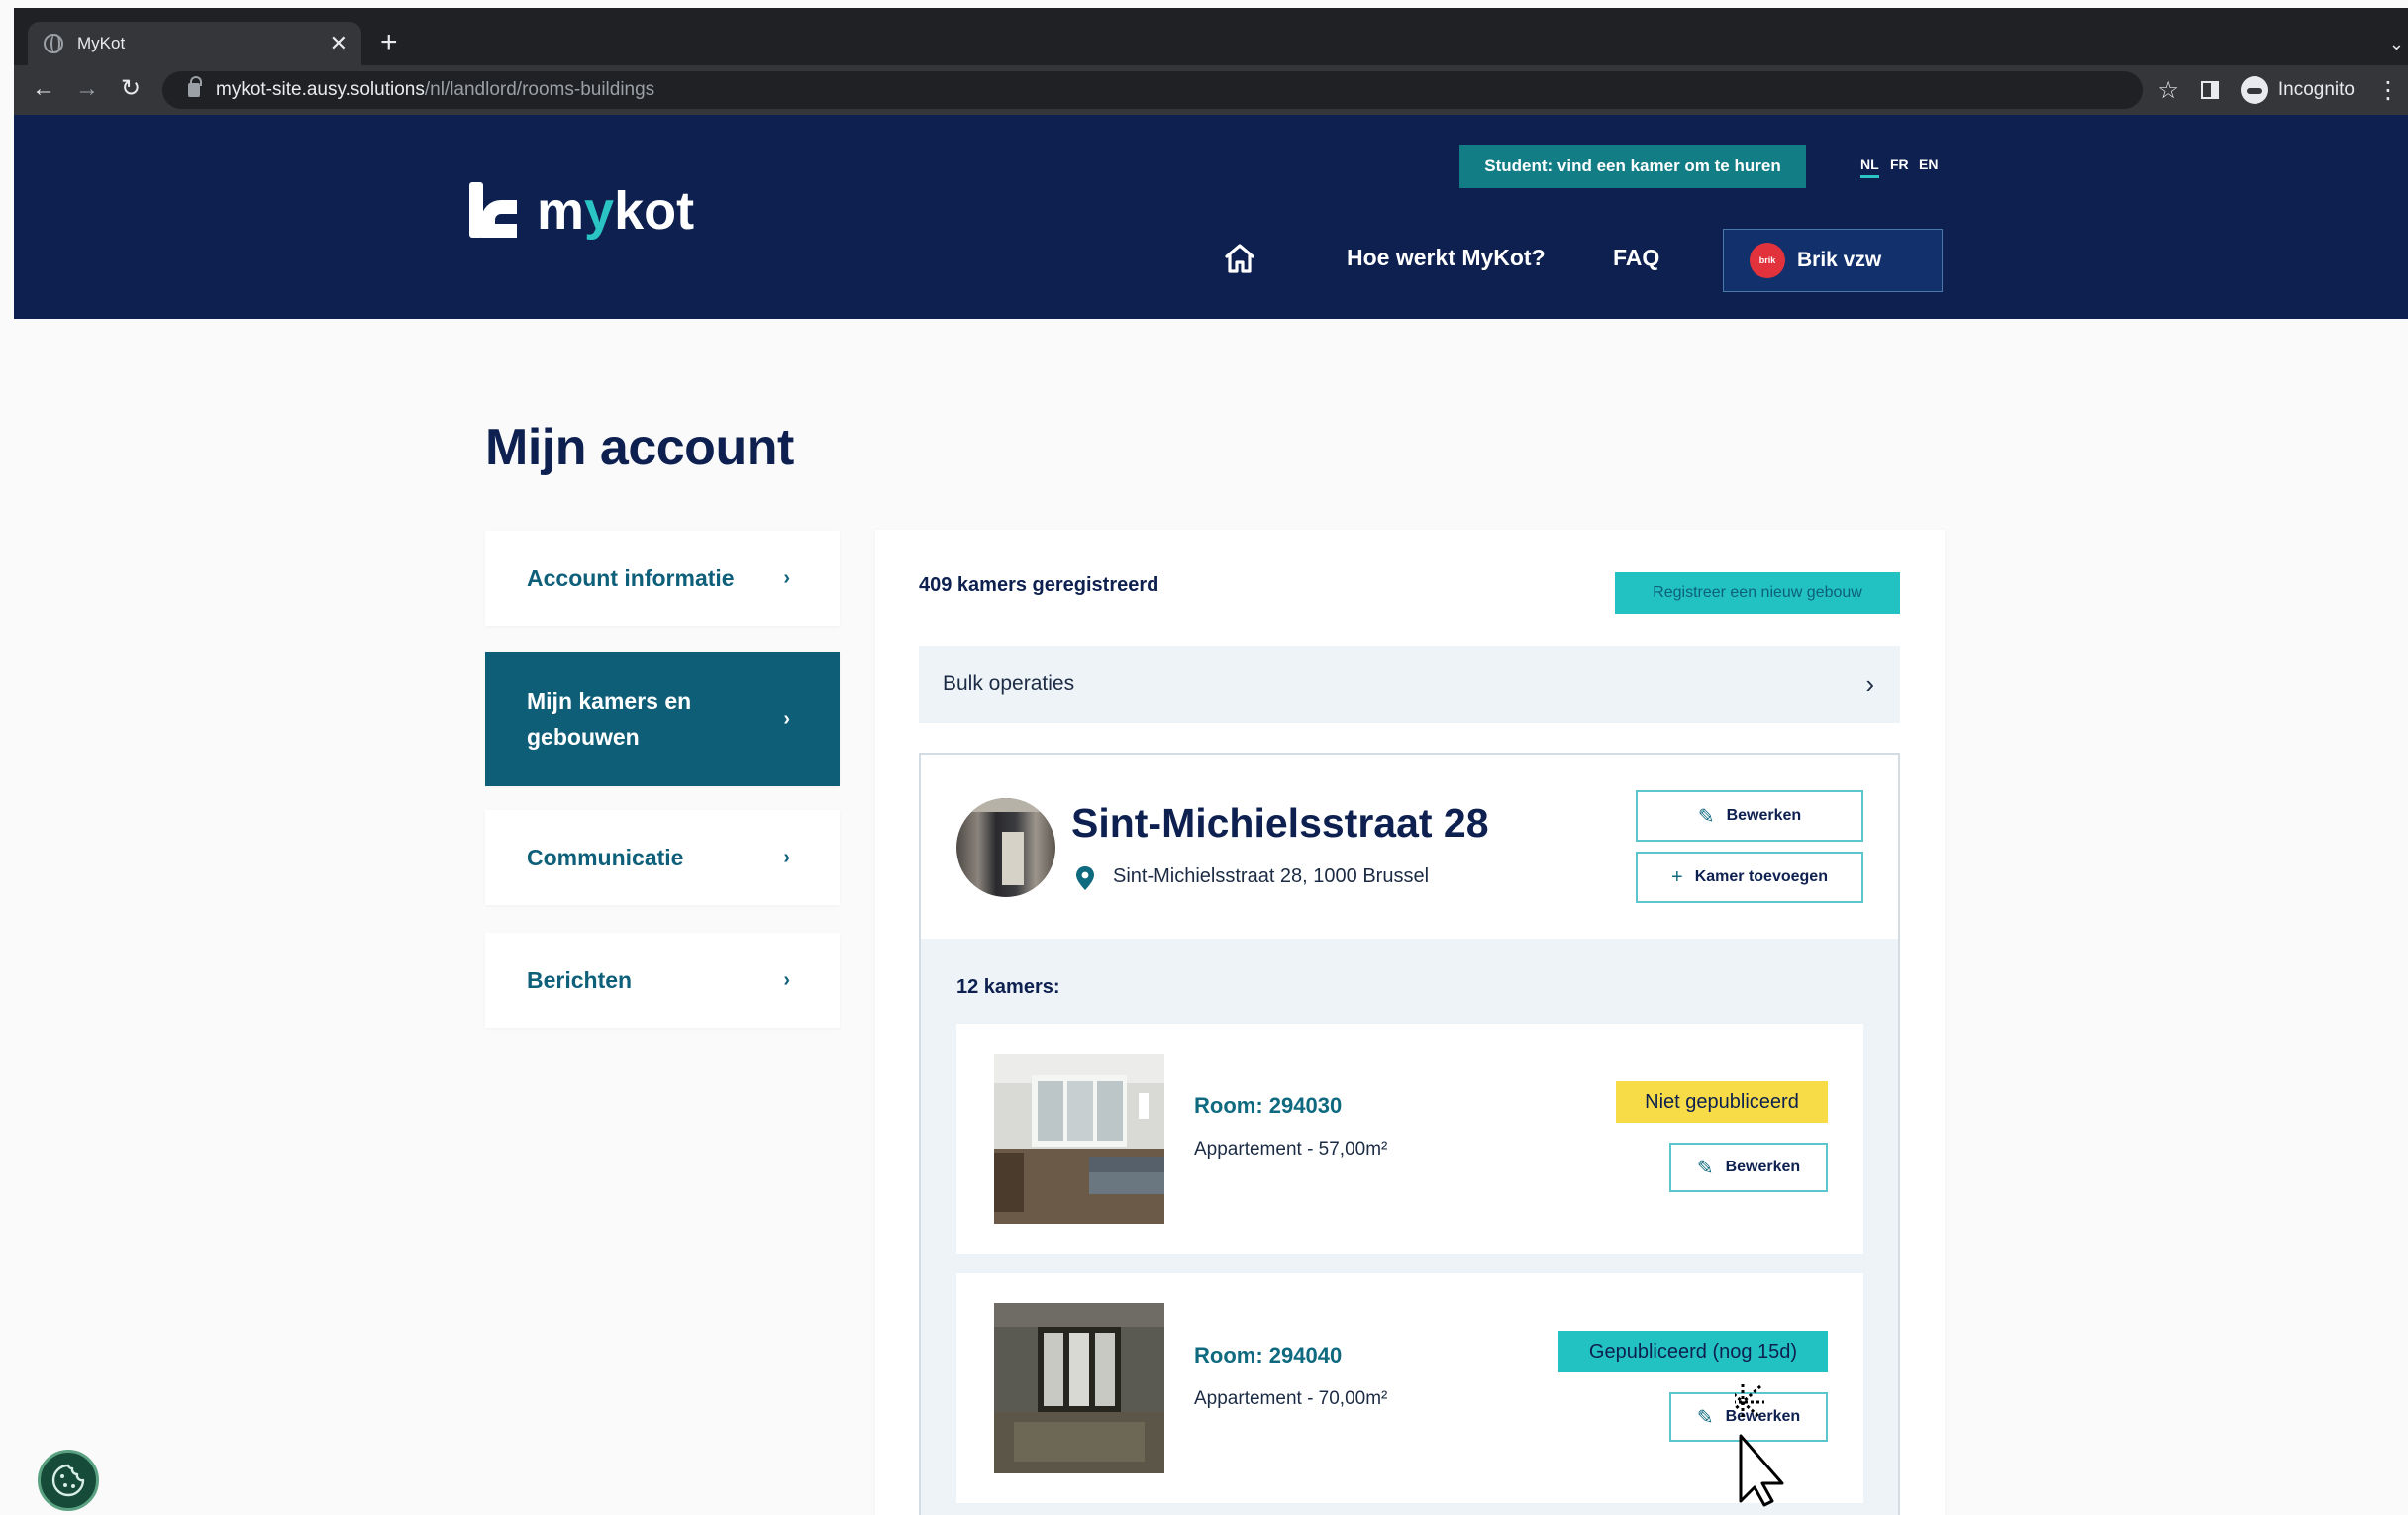  I want to click on status-badge: Niet gepubliceerd, so click(1722, 1102).